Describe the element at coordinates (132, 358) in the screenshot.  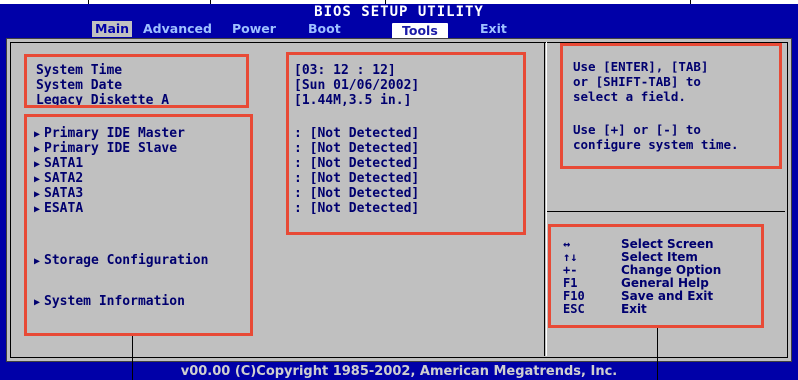
I see `callout-line-bottom` at that location.